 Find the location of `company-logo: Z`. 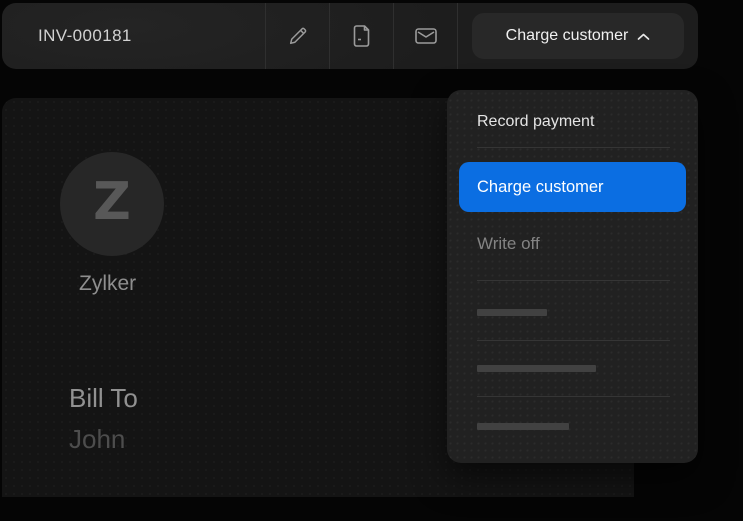

company-logo: Z is located at coordinates (112, 204).